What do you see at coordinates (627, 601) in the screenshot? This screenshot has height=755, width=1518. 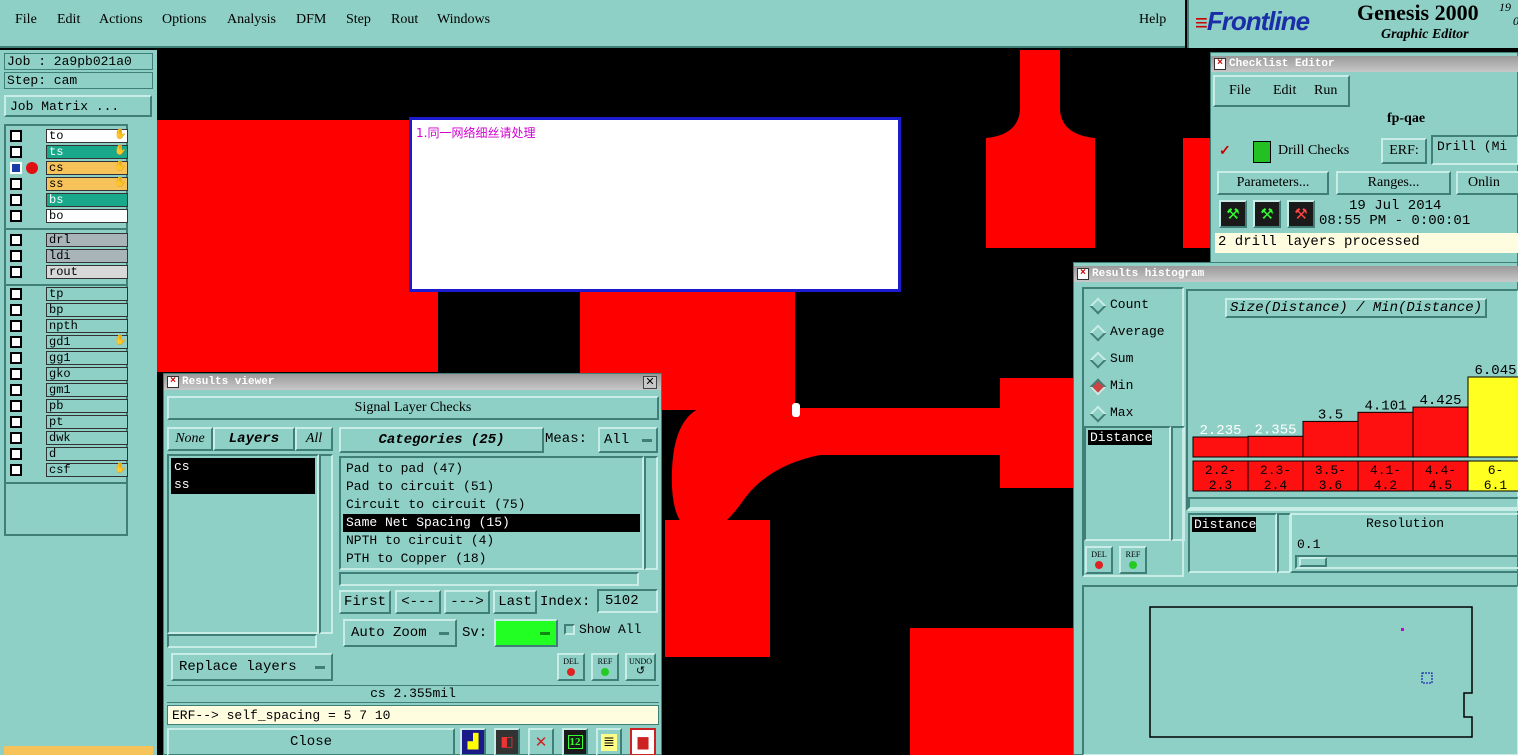 I see `index-input: 5102` at bounding box center [627, 601].